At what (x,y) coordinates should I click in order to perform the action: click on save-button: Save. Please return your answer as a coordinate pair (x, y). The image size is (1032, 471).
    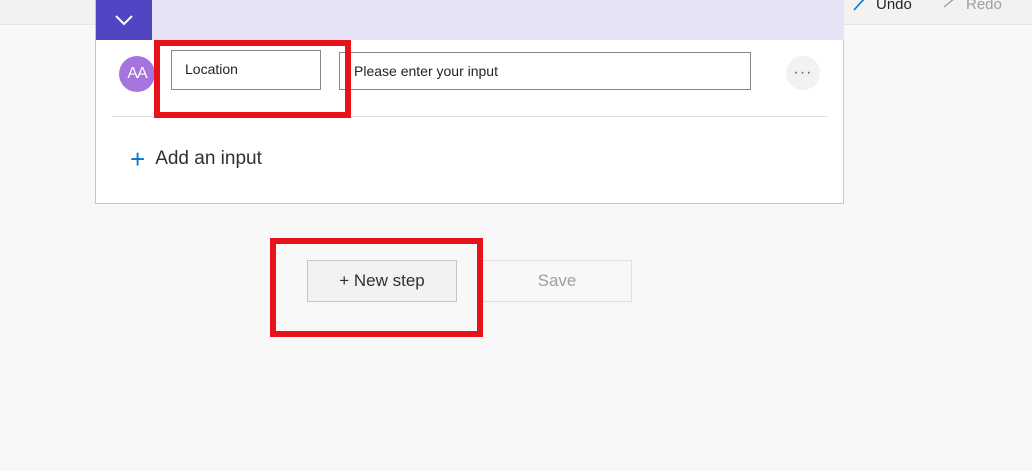
    Looking at the image, I should click on (557, 281).